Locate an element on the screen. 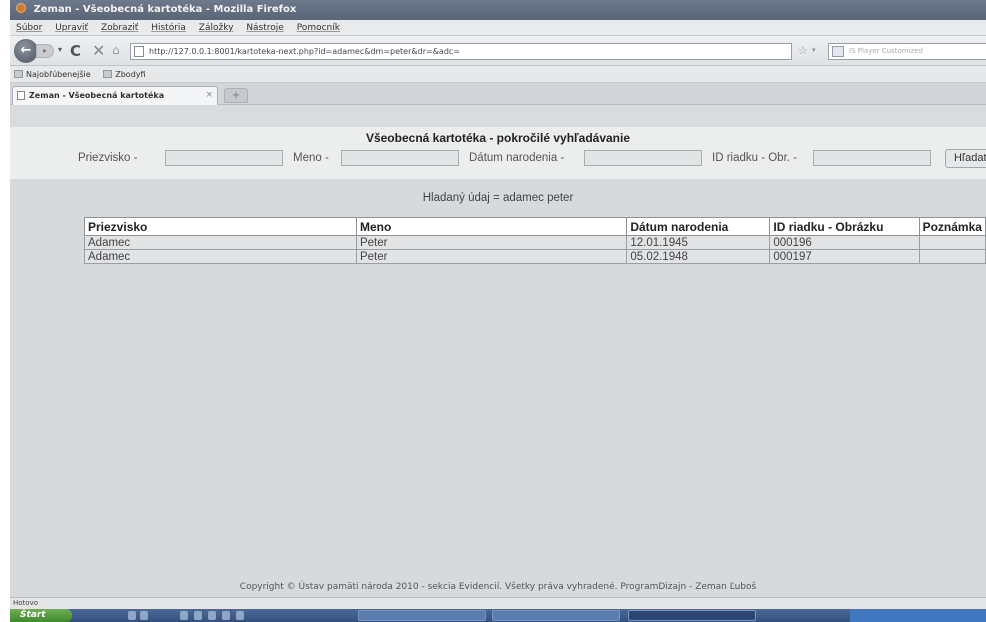 The image size is (986, 622). status-text: Hotovo is located at coordinates (25, 603).